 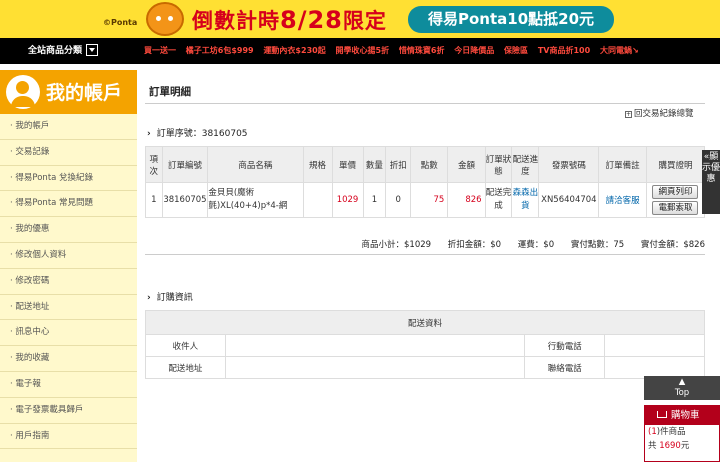 I want to click on cart-title: 購物車, so click(x=685, y=415).